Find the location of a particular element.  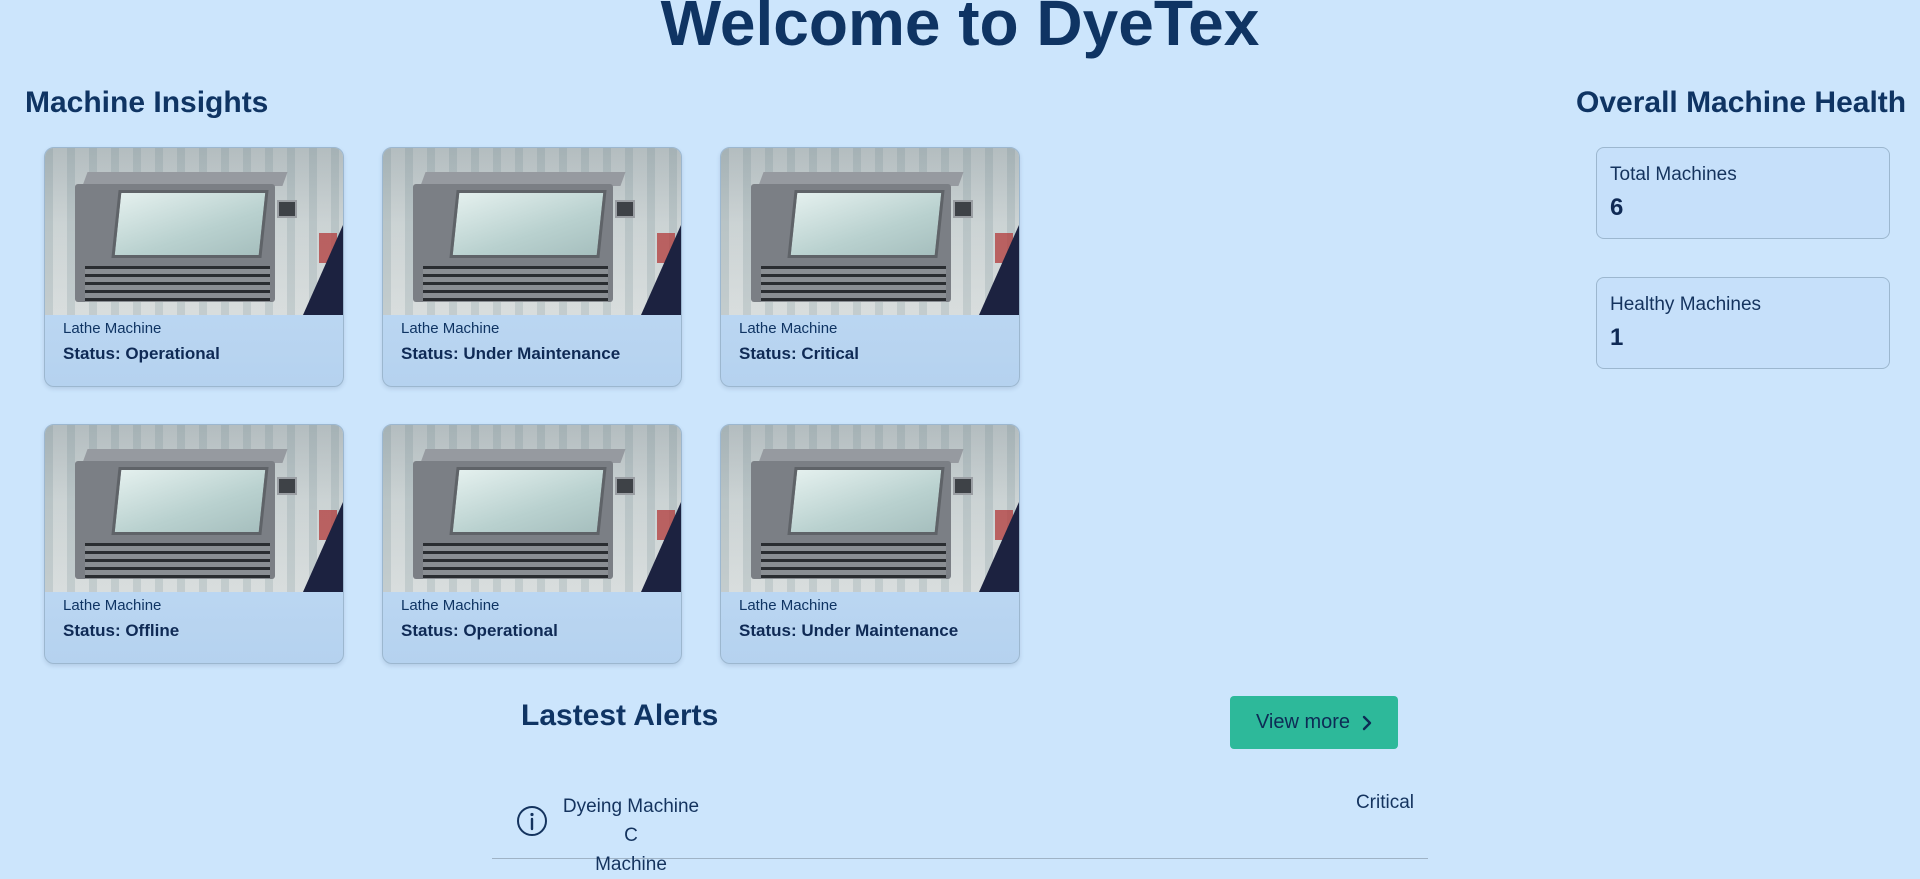

machine-card: Lathe Machine Status: Critical is located at coordinates (870, 267).